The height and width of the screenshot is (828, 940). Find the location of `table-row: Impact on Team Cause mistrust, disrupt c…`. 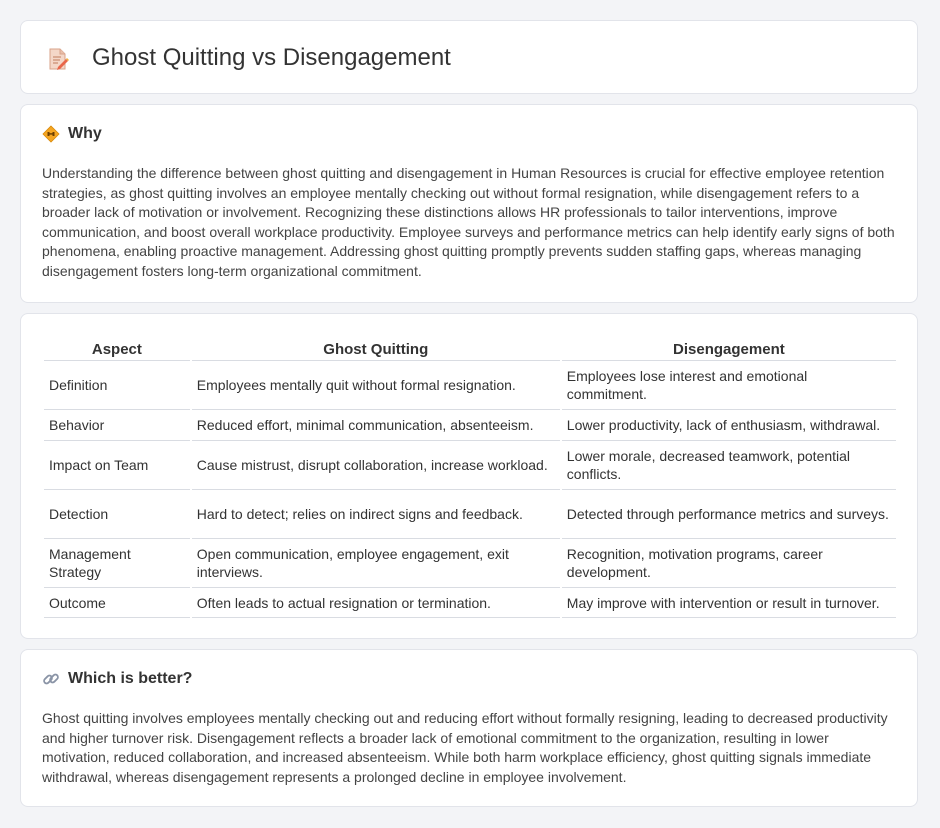

table-row: Impact on Team Cause mistrust, disrupt c… is located at coordinates (470, 465).